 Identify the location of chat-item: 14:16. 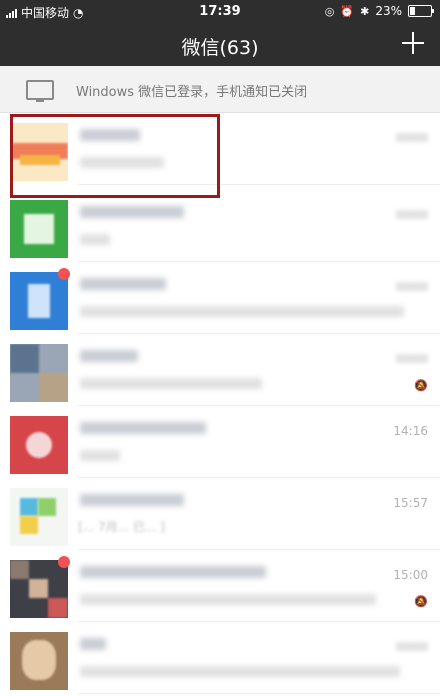
(220, 442).